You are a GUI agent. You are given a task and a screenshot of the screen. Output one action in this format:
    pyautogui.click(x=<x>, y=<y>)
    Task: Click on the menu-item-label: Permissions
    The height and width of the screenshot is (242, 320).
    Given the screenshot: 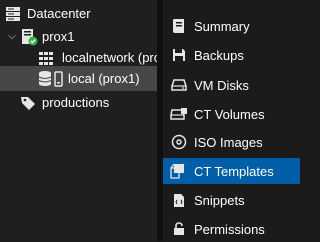 What is the action you would take?
    pyautogui.click(x=229, y=229)
    